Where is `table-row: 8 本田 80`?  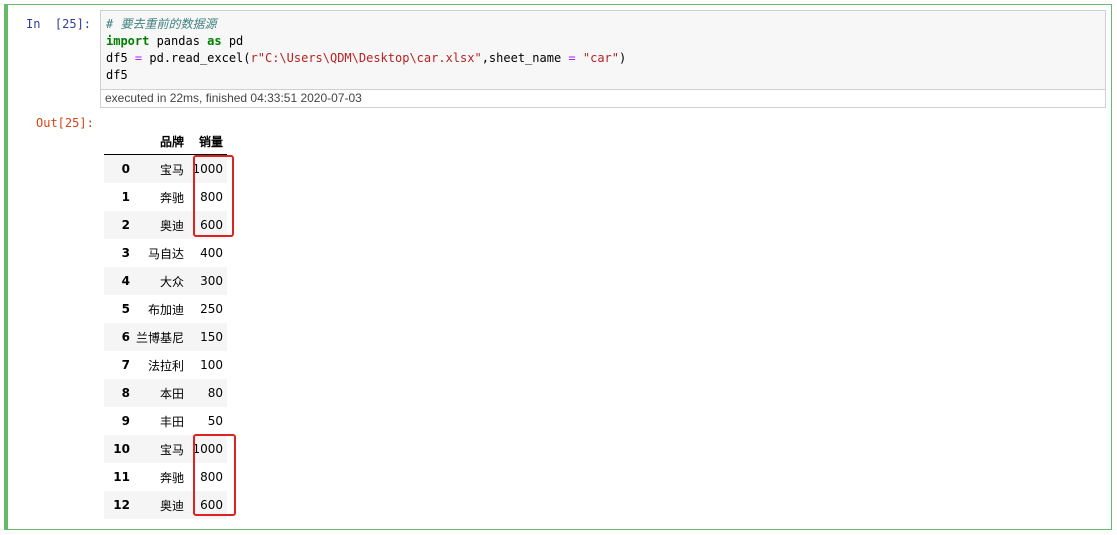
table-row: 8 本田 80 is located at coordinates (165, 393).